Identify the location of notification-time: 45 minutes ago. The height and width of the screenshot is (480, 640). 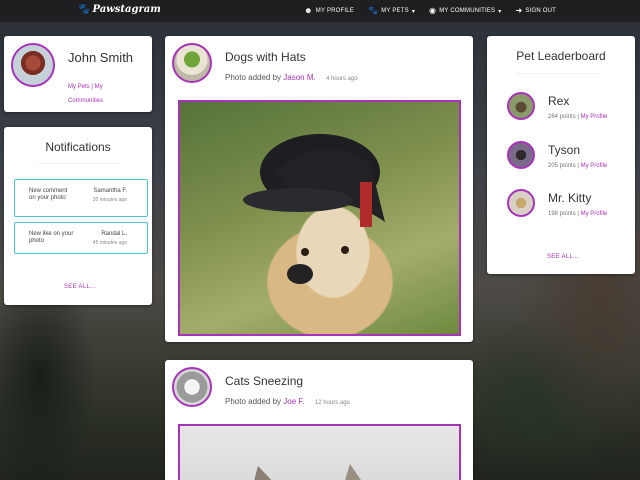
(109, 243).